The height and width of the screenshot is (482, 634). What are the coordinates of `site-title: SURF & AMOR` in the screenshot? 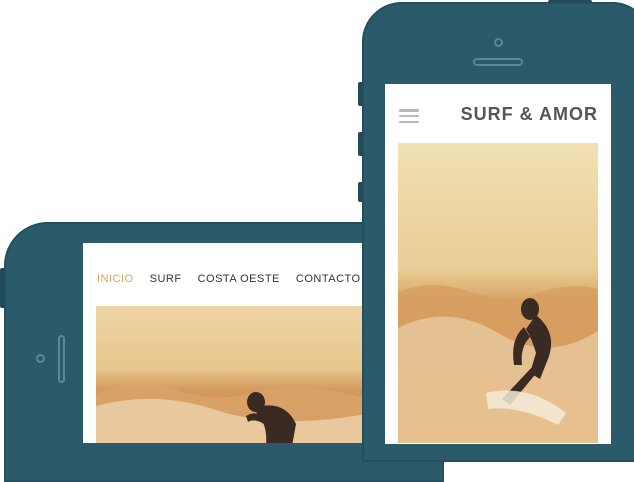 It's located at (529, 114).